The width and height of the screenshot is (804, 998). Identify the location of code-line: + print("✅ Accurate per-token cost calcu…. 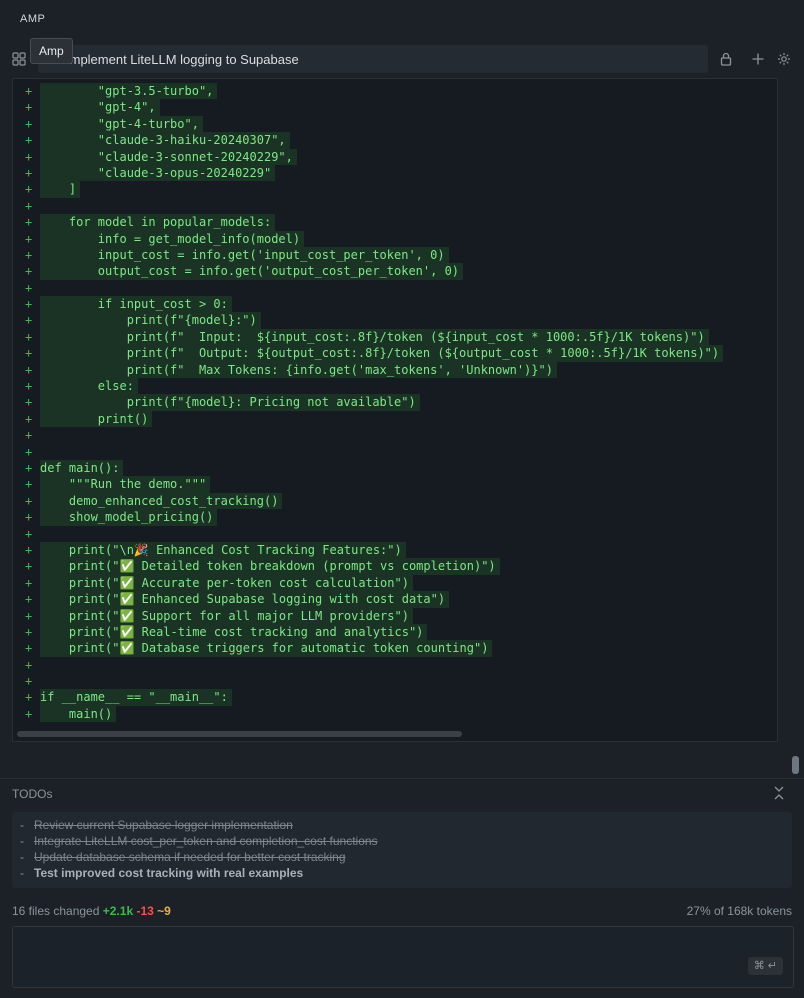
(395, 583).